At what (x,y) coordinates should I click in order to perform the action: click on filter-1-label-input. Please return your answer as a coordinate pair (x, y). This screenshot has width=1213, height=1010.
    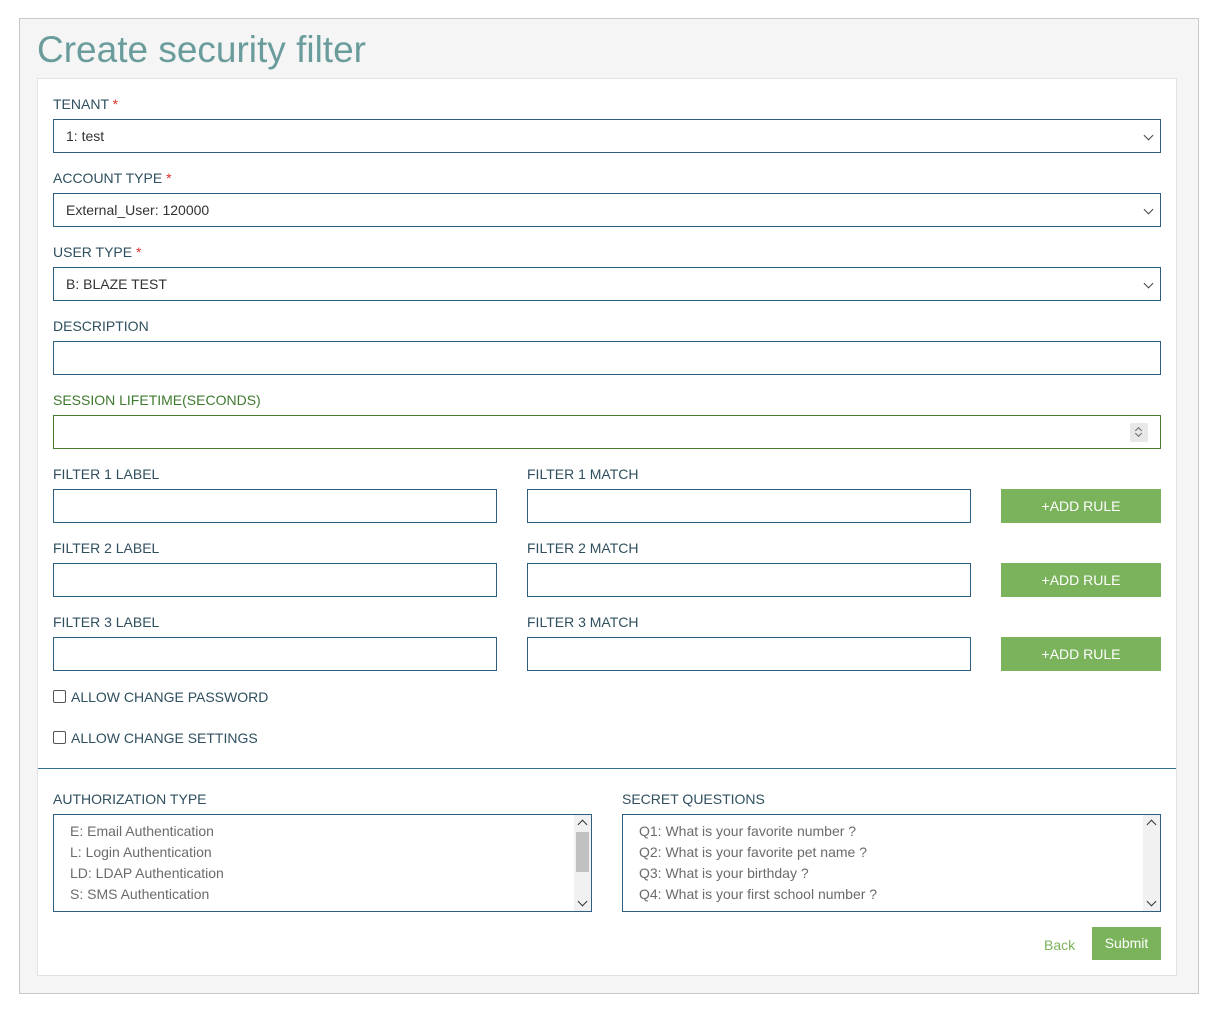
    Looking at the image, I should click on (275, 506).